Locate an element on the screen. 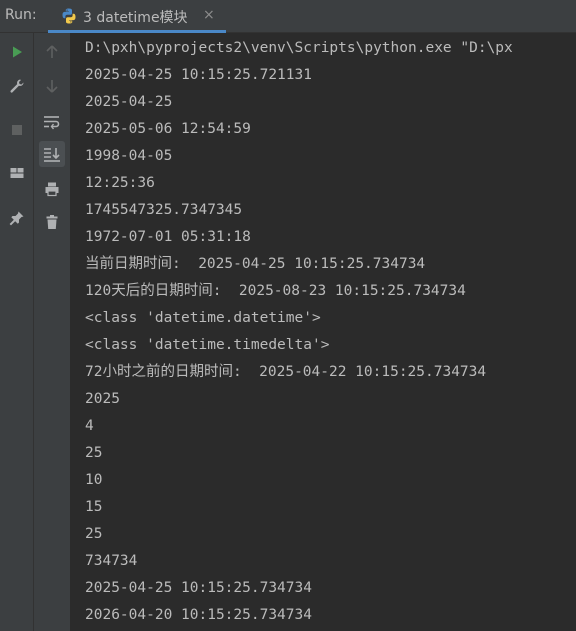  scroll-to-end-button is located at coordinates (52, 154).